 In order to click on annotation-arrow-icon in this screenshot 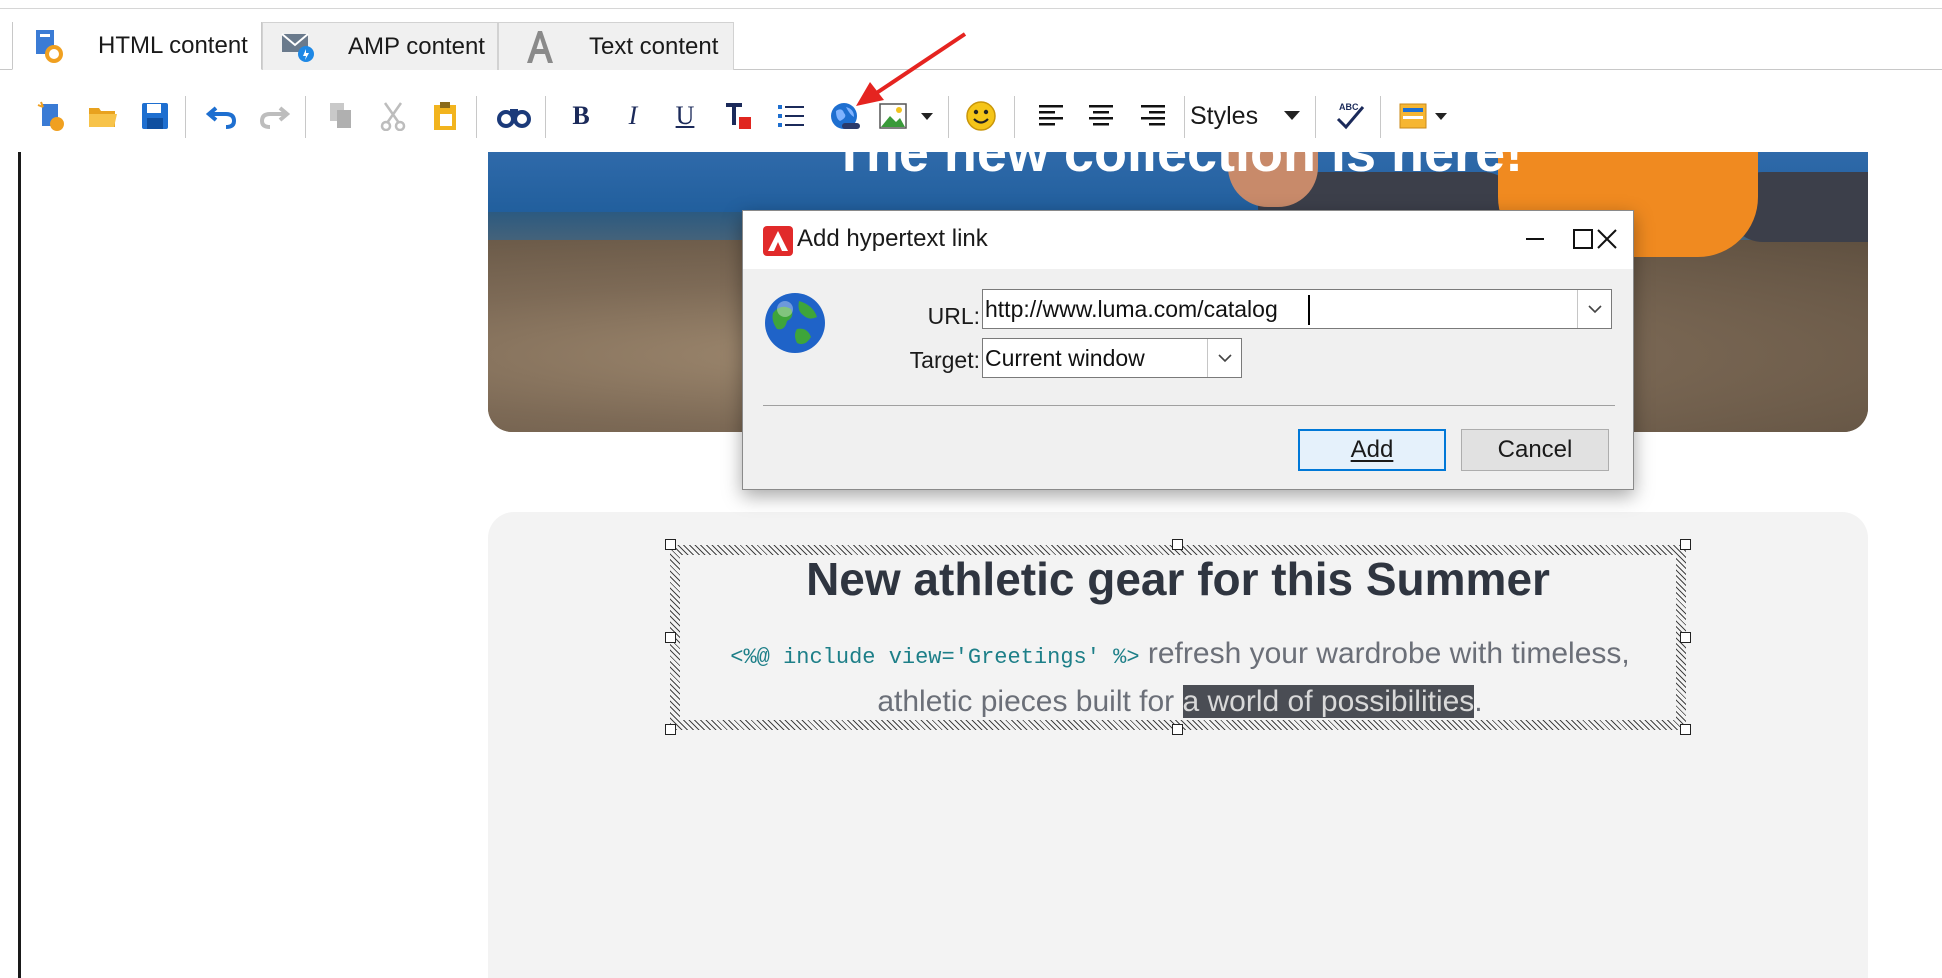, I will do `click(911, 69)`.